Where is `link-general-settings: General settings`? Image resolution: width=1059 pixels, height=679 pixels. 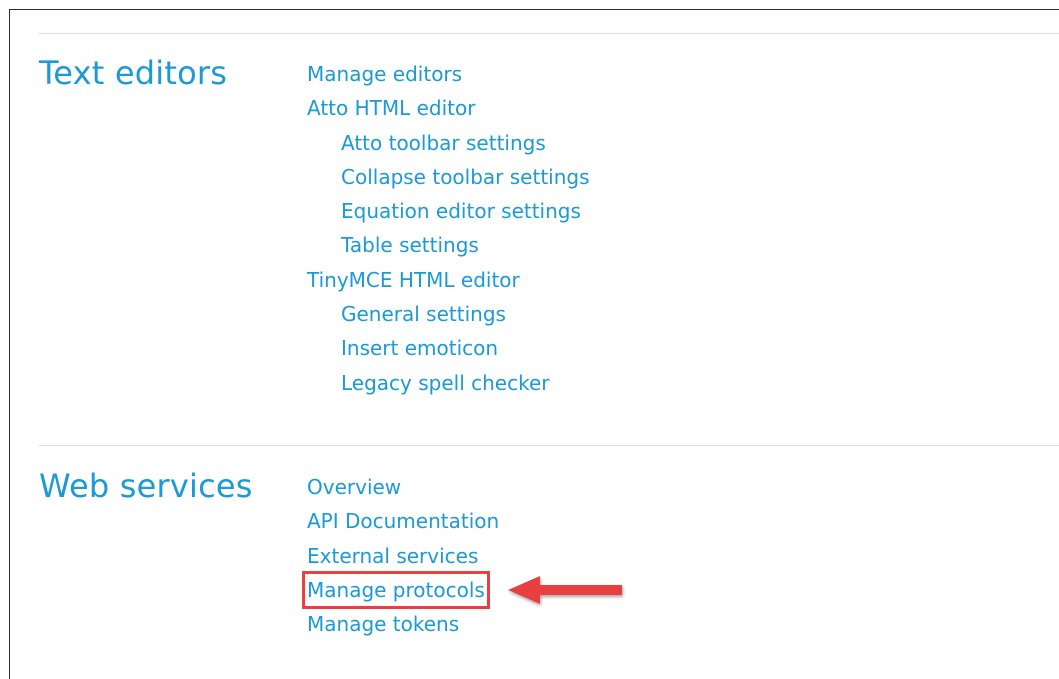 link-general-settings: General settings is located at coordinates (448, 317).